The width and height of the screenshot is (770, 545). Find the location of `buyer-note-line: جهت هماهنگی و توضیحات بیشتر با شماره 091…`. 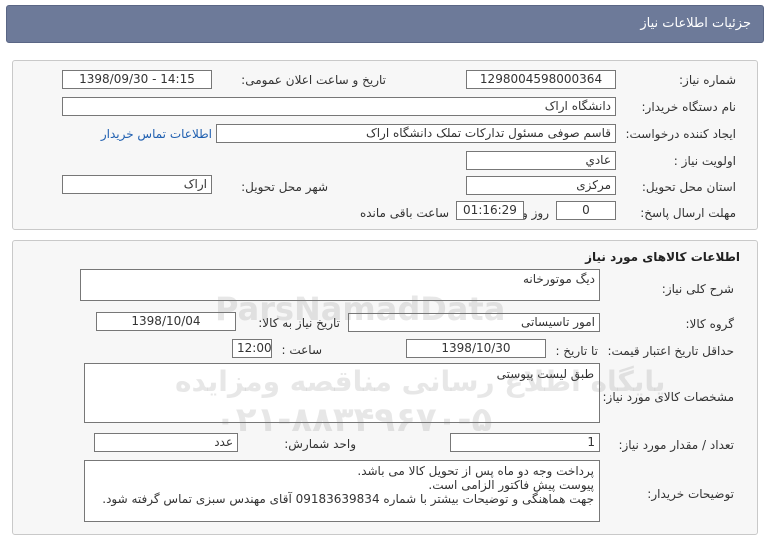

buyer-note-line: جهت هماهنگی و توضیحات بیشتر با شماره 091… is located at coordinates (348, 499).